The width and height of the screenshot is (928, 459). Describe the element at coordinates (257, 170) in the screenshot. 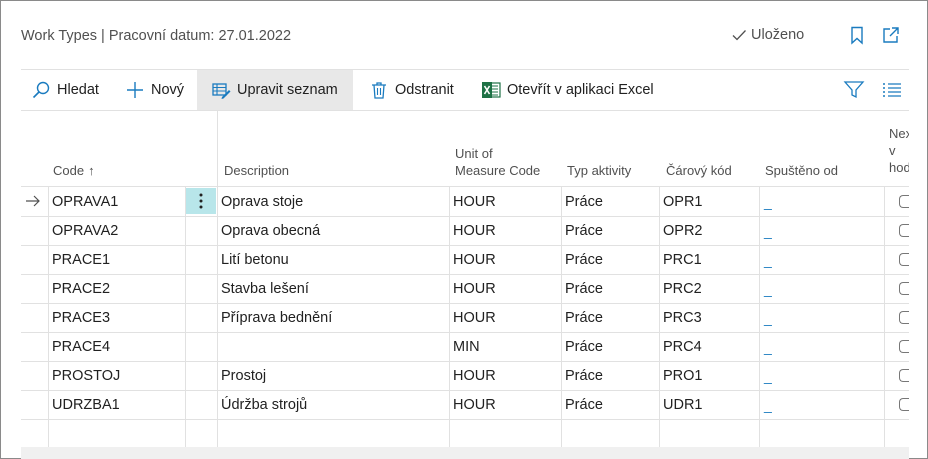

I see `description-header-label: Description` at that location.